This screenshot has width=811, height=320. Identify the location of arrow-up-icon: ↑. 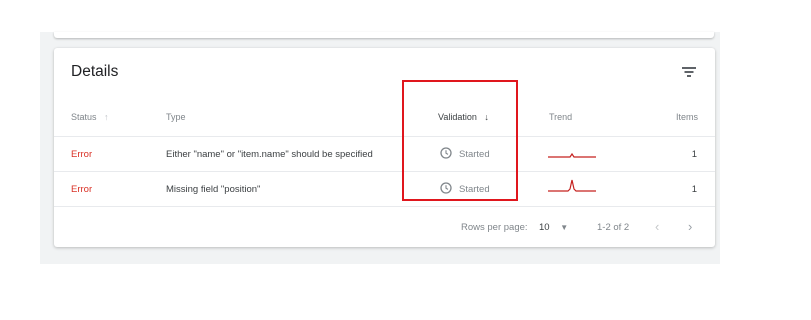
(106, 117).